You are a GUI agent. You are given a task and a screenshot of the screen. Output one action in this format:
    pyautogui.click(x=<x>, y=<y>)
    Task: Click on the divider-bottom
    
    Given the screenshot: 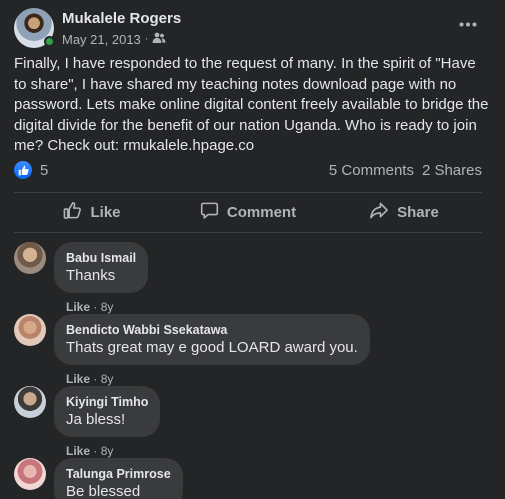 What is the action you would take?
    pyautogui.click(x=248, y=232)
    